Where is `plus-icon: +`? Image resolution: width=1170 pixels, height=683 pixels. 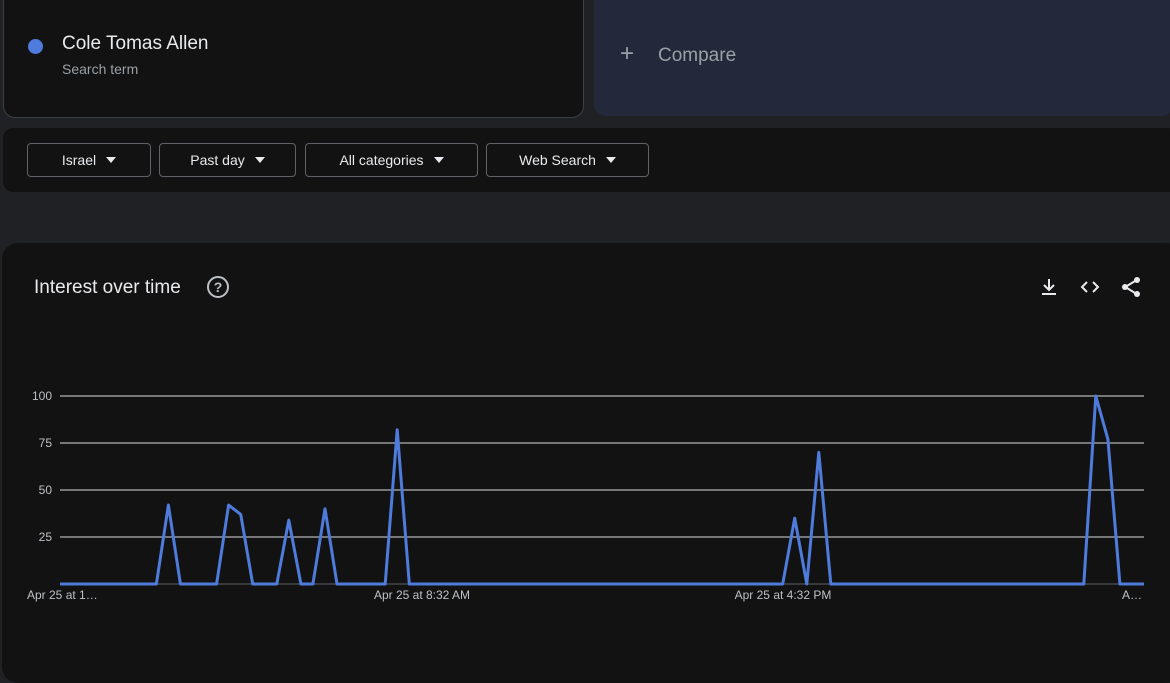 plus-icon: + is located at coordinates (627, 53).